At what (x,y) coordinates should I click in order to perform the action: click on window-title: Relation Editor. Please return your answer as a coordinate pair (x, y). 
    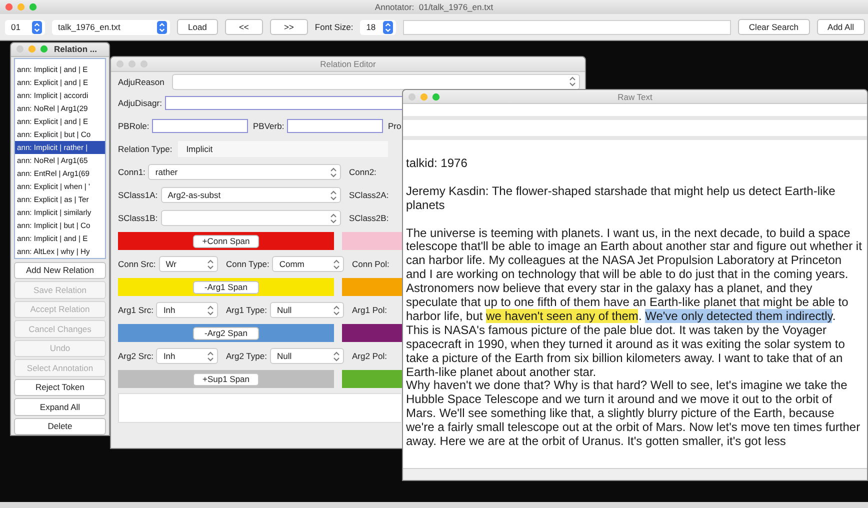
    Looking at the image, I should click on (348, 64).